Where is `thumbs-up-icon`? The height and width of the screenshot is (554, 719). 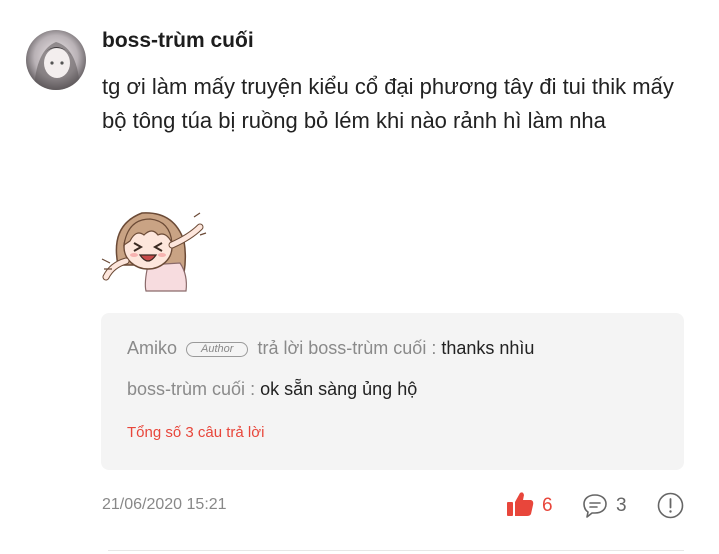 thumbs-up-icon is located at coordinates (520, 504).